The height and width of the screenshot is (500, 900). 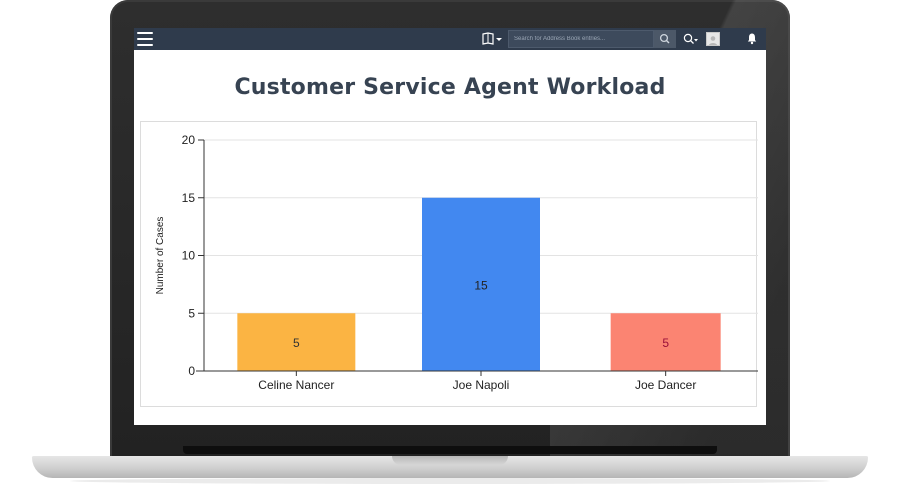 I want to click on y-tick-label: 15, so click(x=189, y=198).